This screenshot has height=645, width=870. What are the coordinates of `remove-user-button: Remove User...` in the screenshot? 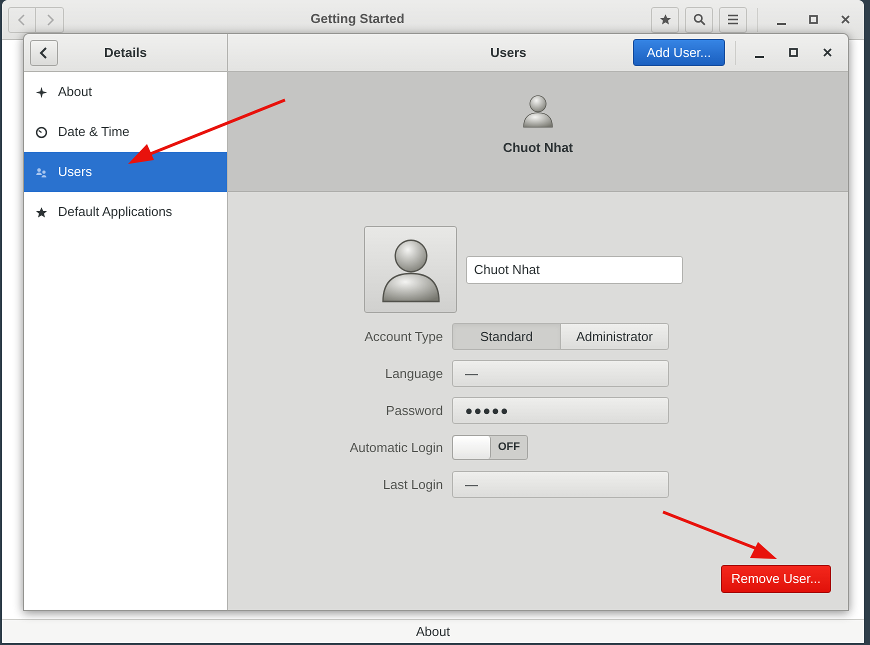 It's located at (776, 579).